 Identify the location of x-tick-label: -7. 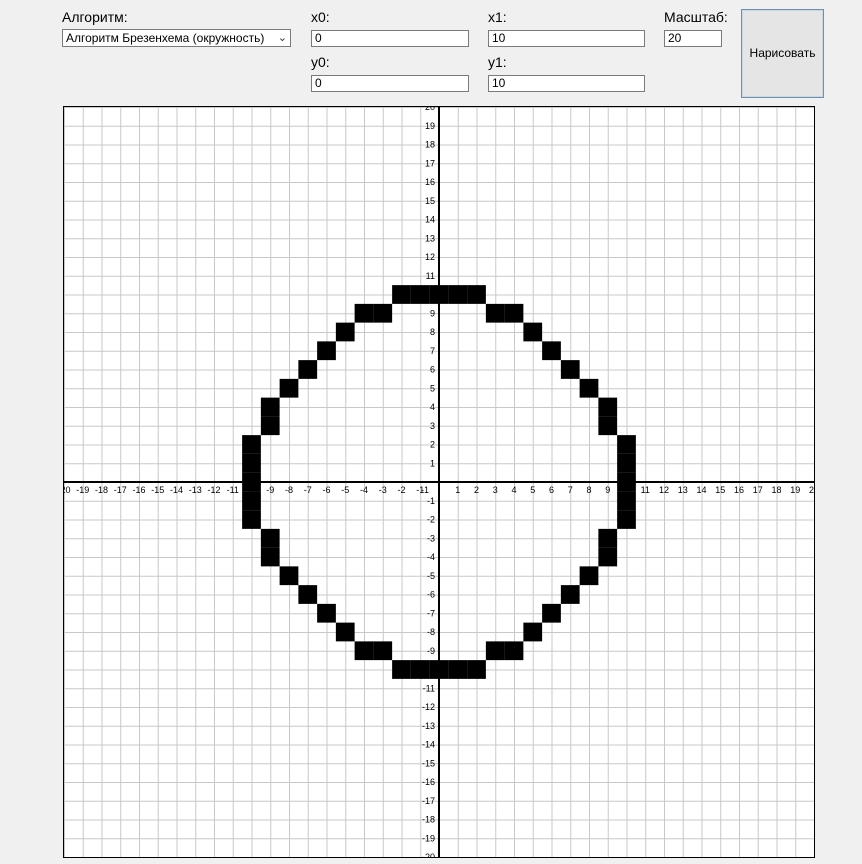
(308, 490).